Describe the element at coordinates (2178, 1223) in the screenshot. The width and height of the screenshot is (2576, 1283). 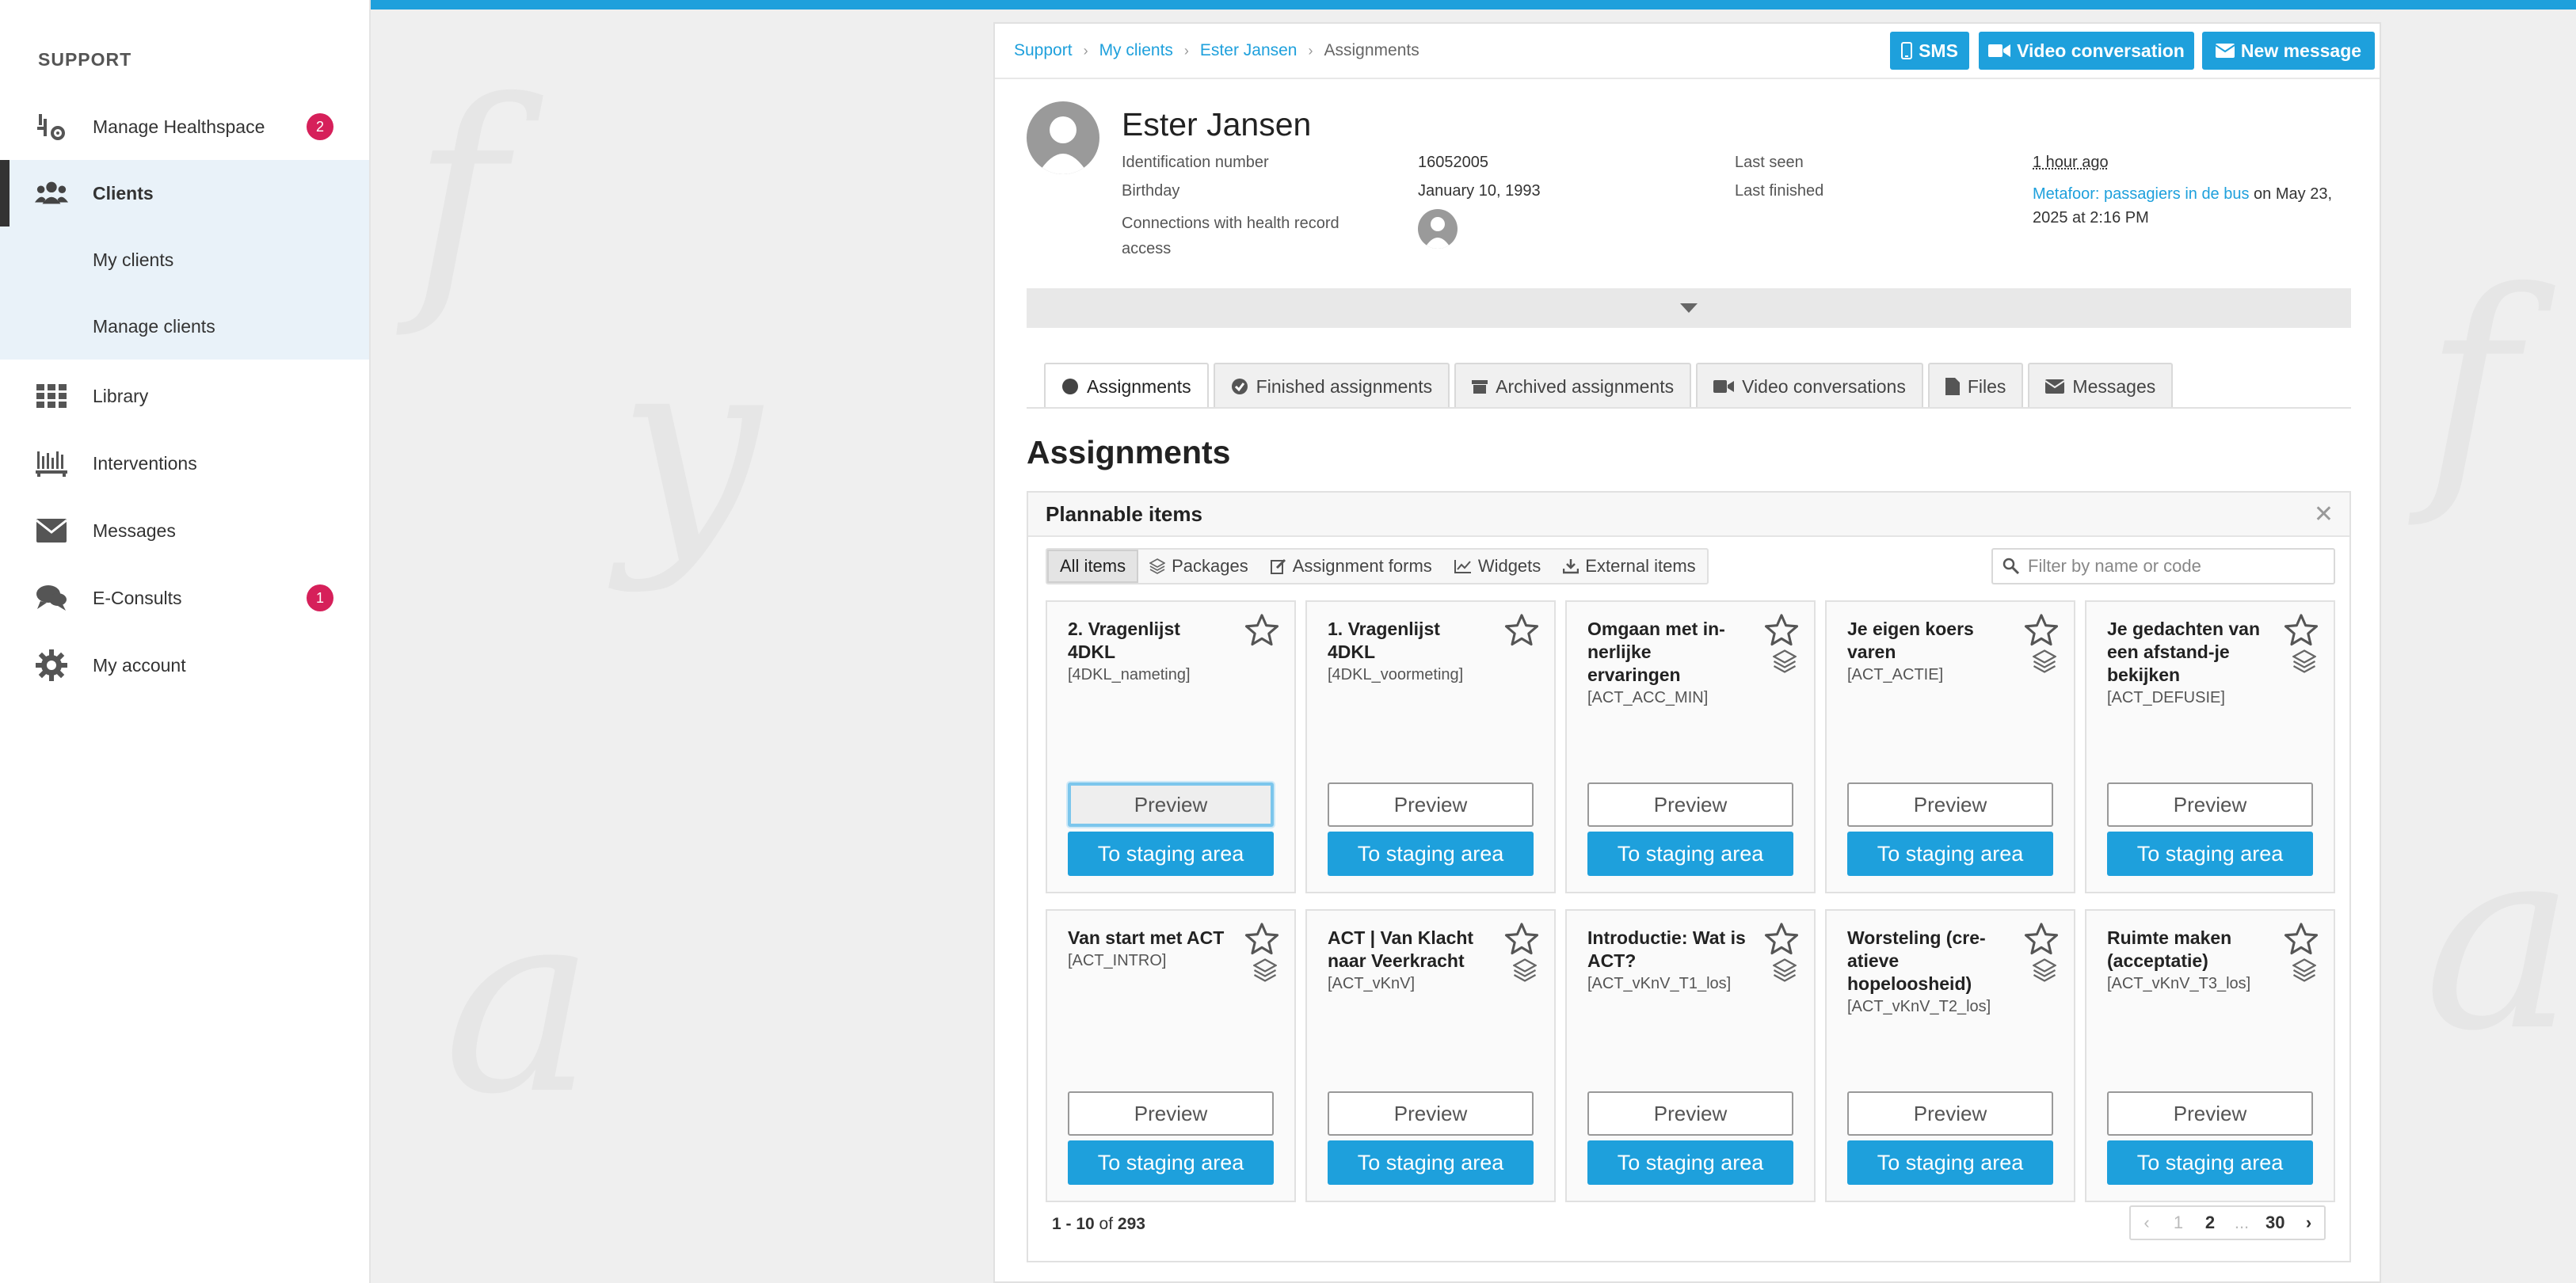
I see `page-button: 1` at that location.